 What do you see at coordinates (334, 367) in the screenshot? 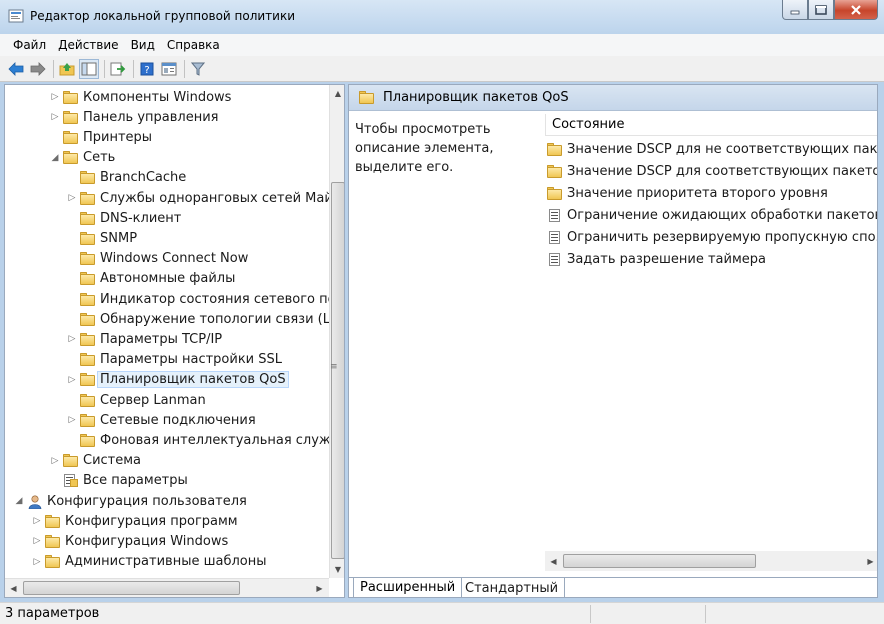
I see `splitter-grip-icon: ≡` at bounding box center [334, 367].